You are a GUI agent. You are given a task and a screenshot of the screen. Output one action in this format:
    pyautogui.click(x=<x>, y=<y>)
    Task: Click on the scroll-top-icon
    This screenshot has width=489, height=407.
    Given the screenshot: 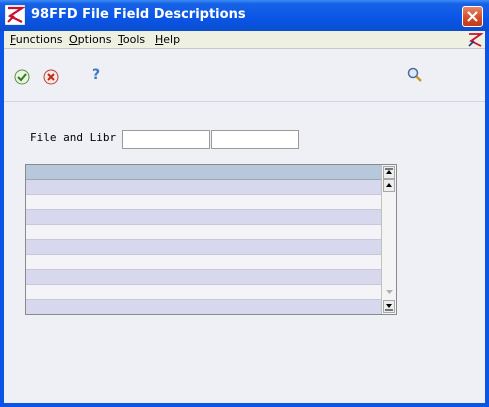 What is the action you would take?
    pyautogui.click(x=389, y=171)
    